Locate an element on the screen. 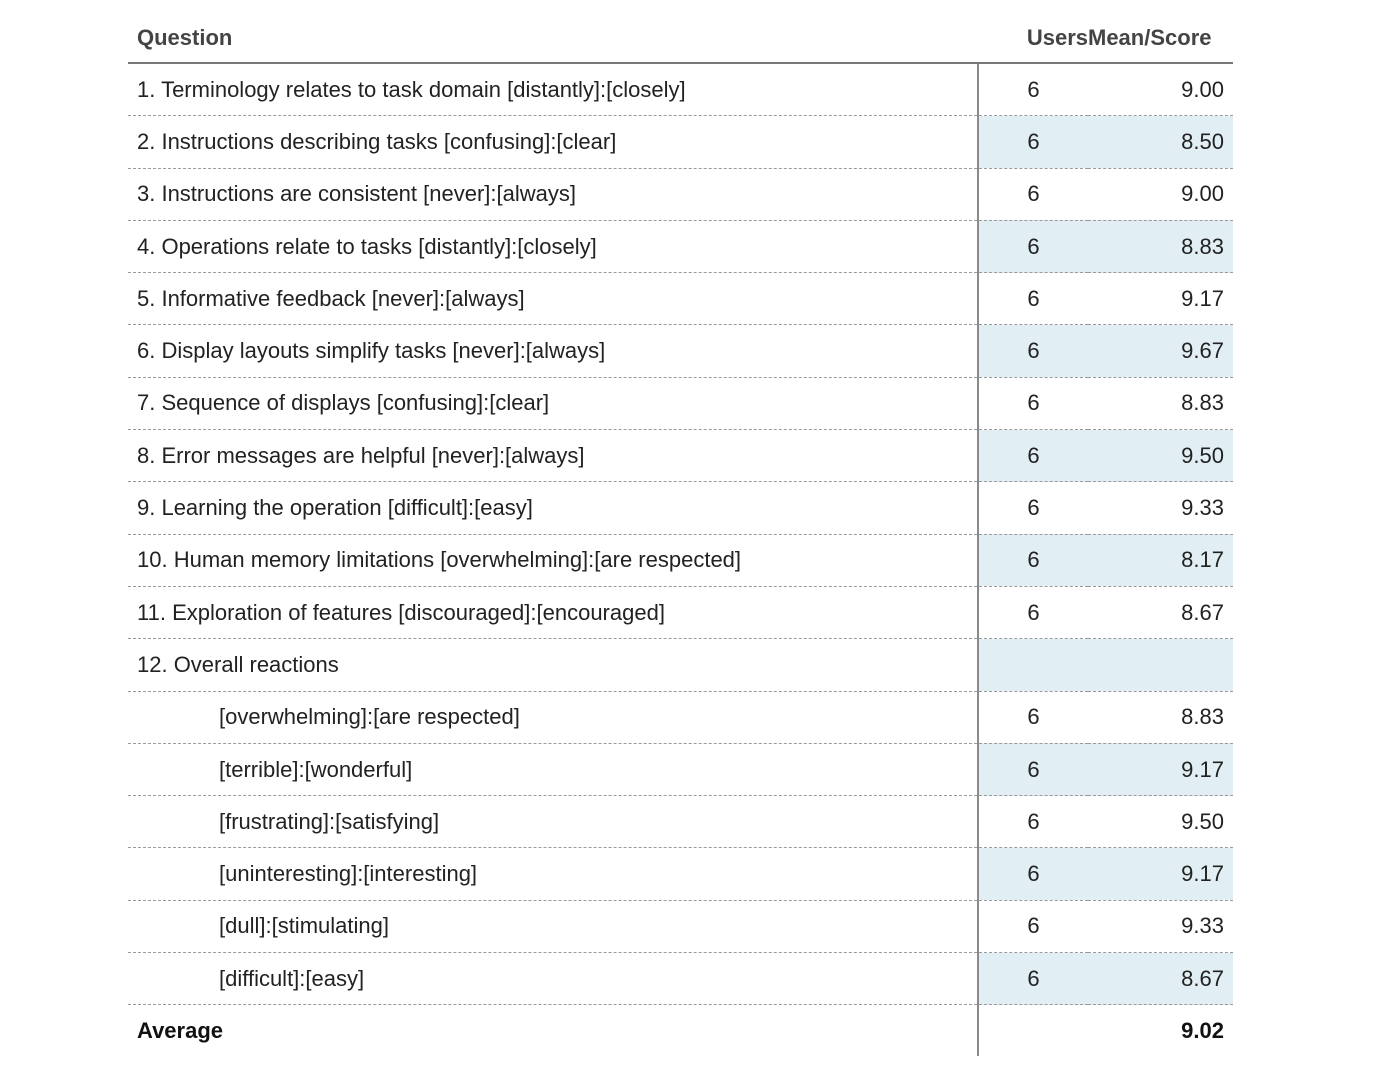 The height and width of the screenshot is (1086, 1398). table-row: [overwhelming]:[are respected] 6 8.83 is located at coordinates (680, 717).